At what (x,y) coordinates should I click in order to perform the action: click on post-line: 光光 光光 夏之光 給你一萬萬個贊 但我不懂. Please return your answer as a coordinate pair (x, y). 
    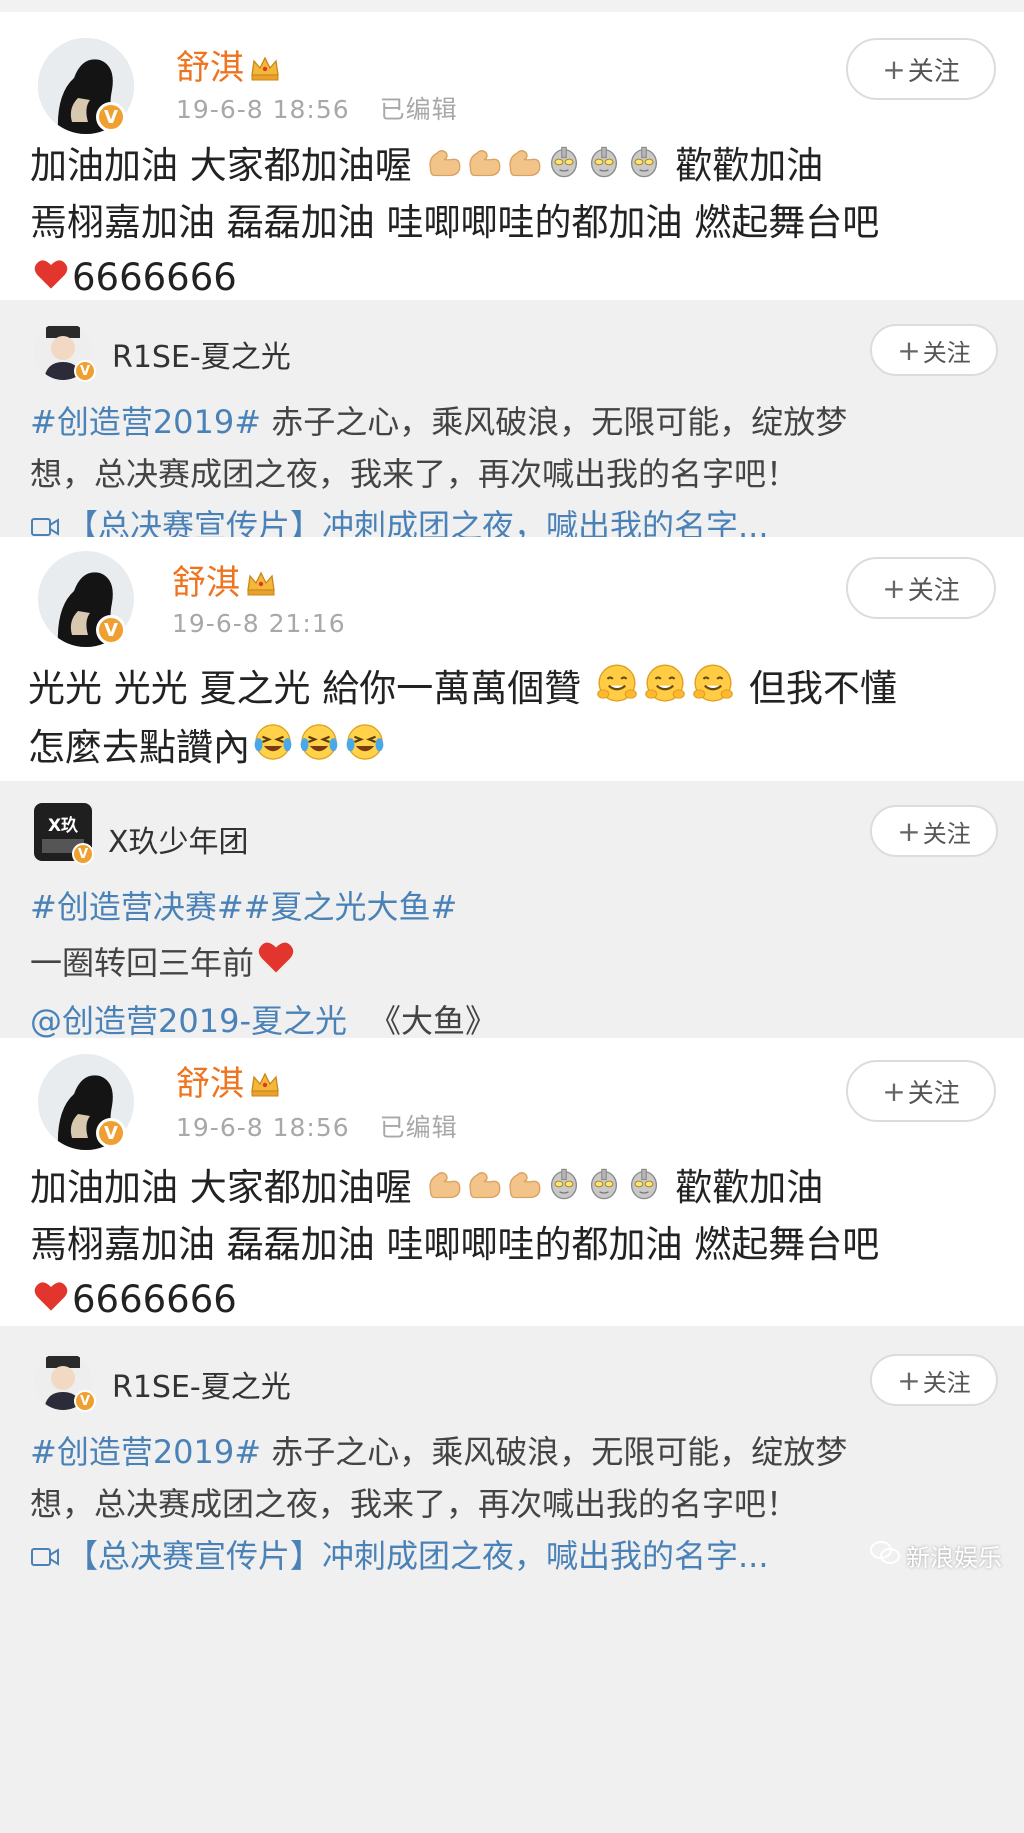
    Looking at the image, I should click on (462, 690).